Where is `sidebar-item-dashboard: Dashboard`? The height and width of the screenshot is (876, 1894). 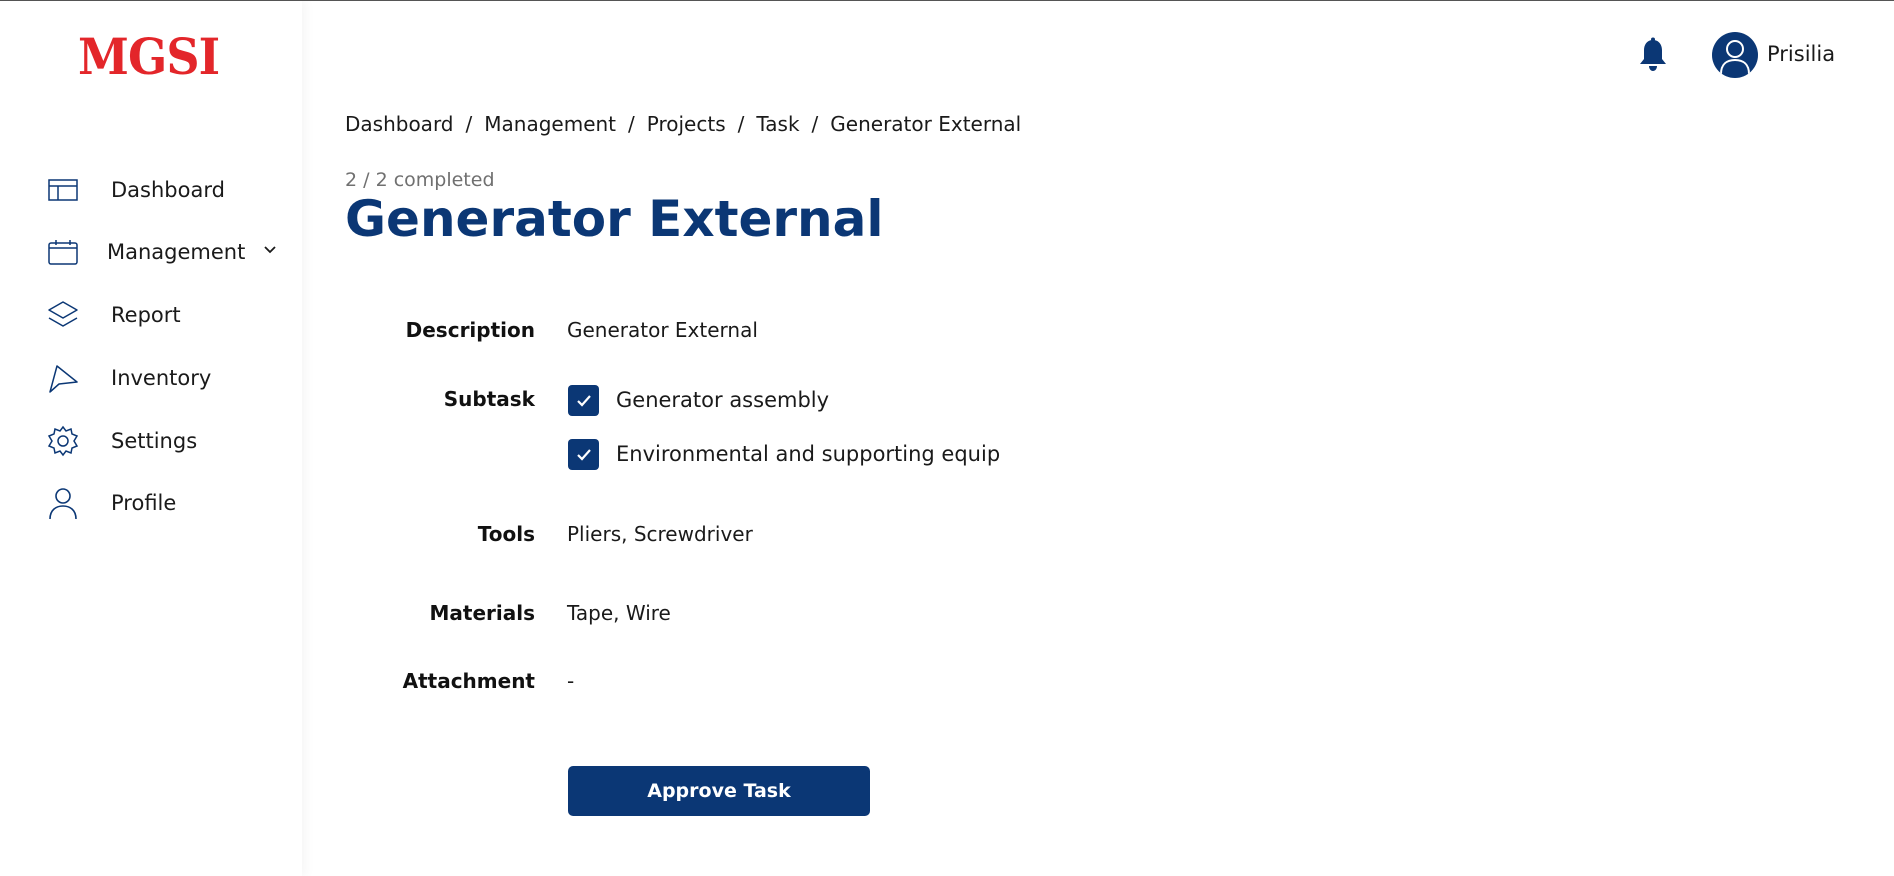 sidebar-item-dashboard: Dashboard is located at coordinates (151, 190).